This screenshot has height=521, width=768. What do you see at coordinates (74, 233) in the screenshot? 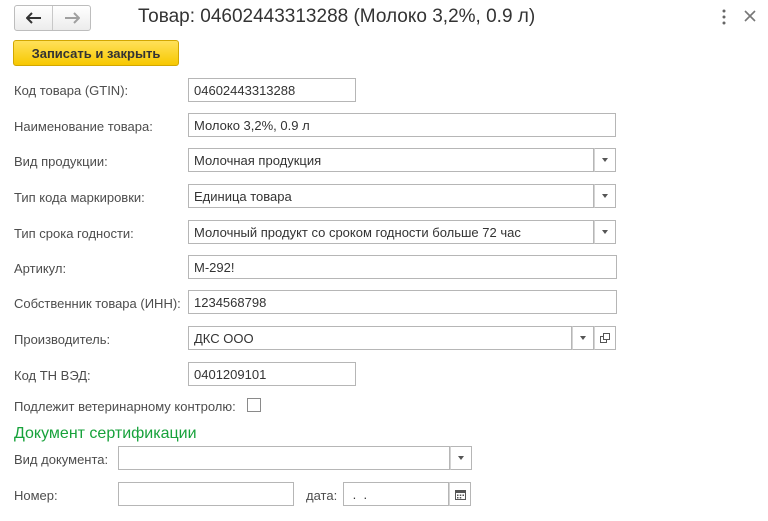
I see `shelf-life-type-label: Тип срока годности:` at bounding box center [74, 233].